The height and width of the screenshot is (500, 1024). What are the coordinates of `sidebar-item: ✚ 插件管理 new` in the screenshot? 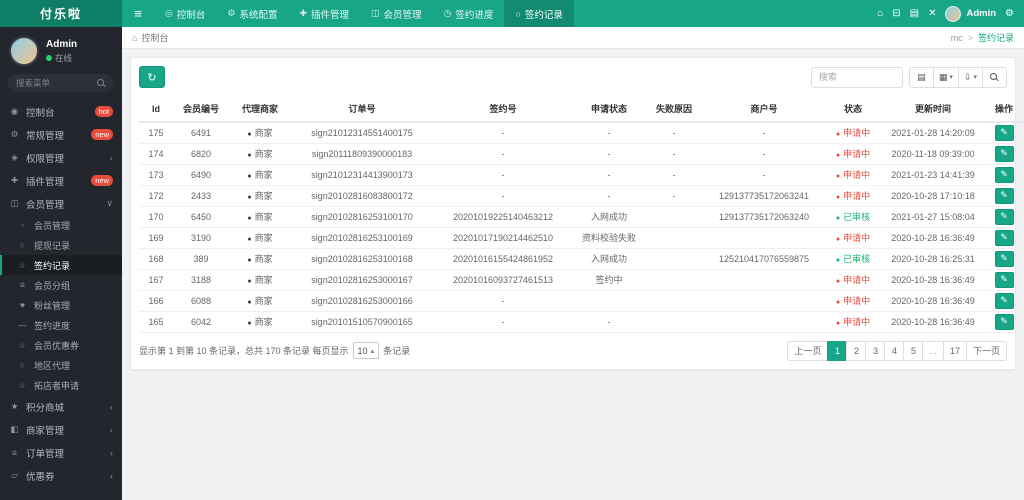 It's located at (61, 180).